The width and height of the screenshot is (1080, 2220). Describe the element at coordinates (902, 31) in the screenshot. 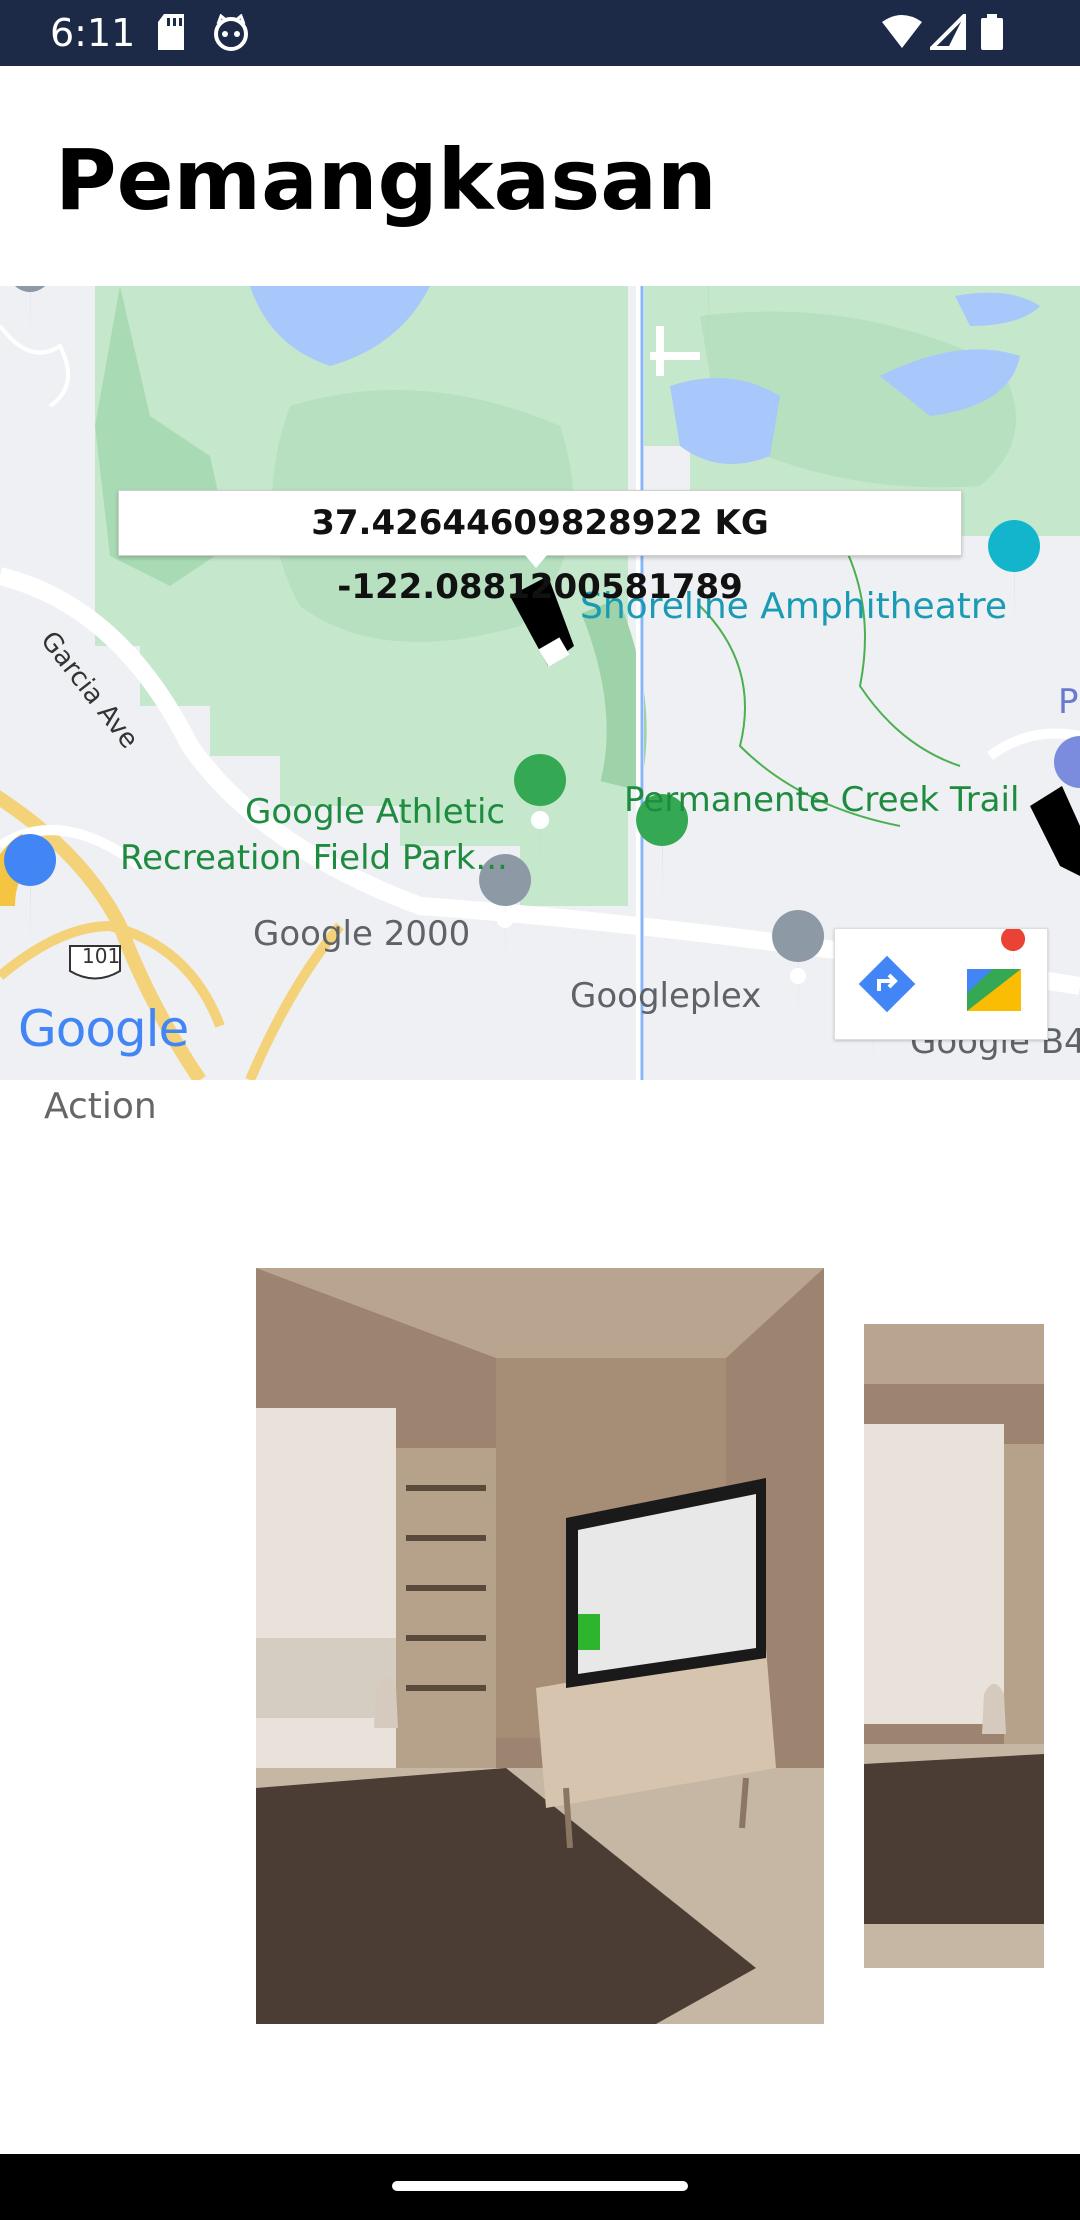

I see `wifi-icon` at that location.